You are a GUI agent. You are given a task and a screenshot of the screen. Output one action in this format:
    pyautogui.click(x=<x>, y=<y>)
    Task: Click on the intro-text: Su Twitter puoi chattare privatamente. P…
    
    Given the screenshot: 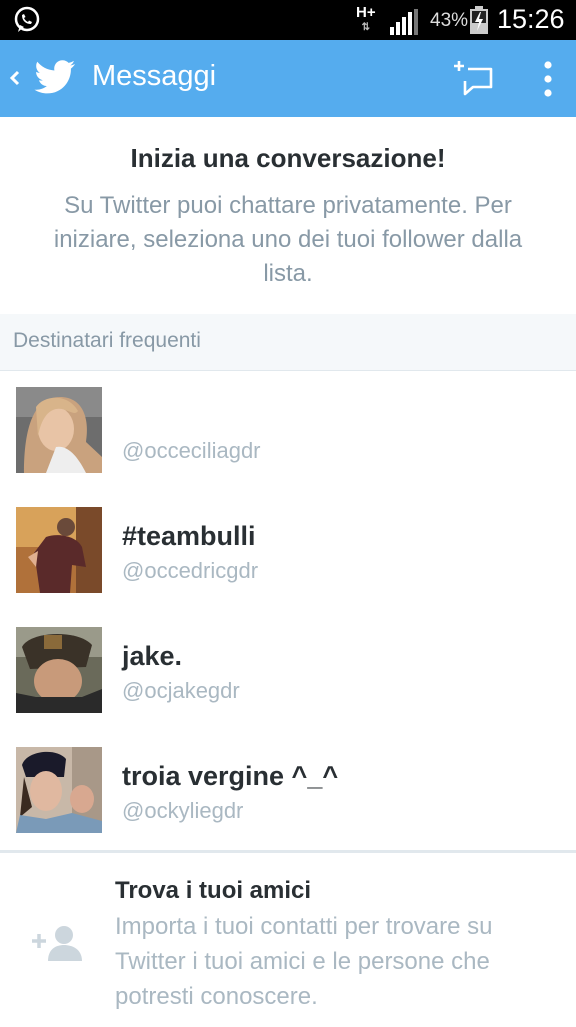 What is the action you would take?
    pyautogui.click(x=288, y=239)
    